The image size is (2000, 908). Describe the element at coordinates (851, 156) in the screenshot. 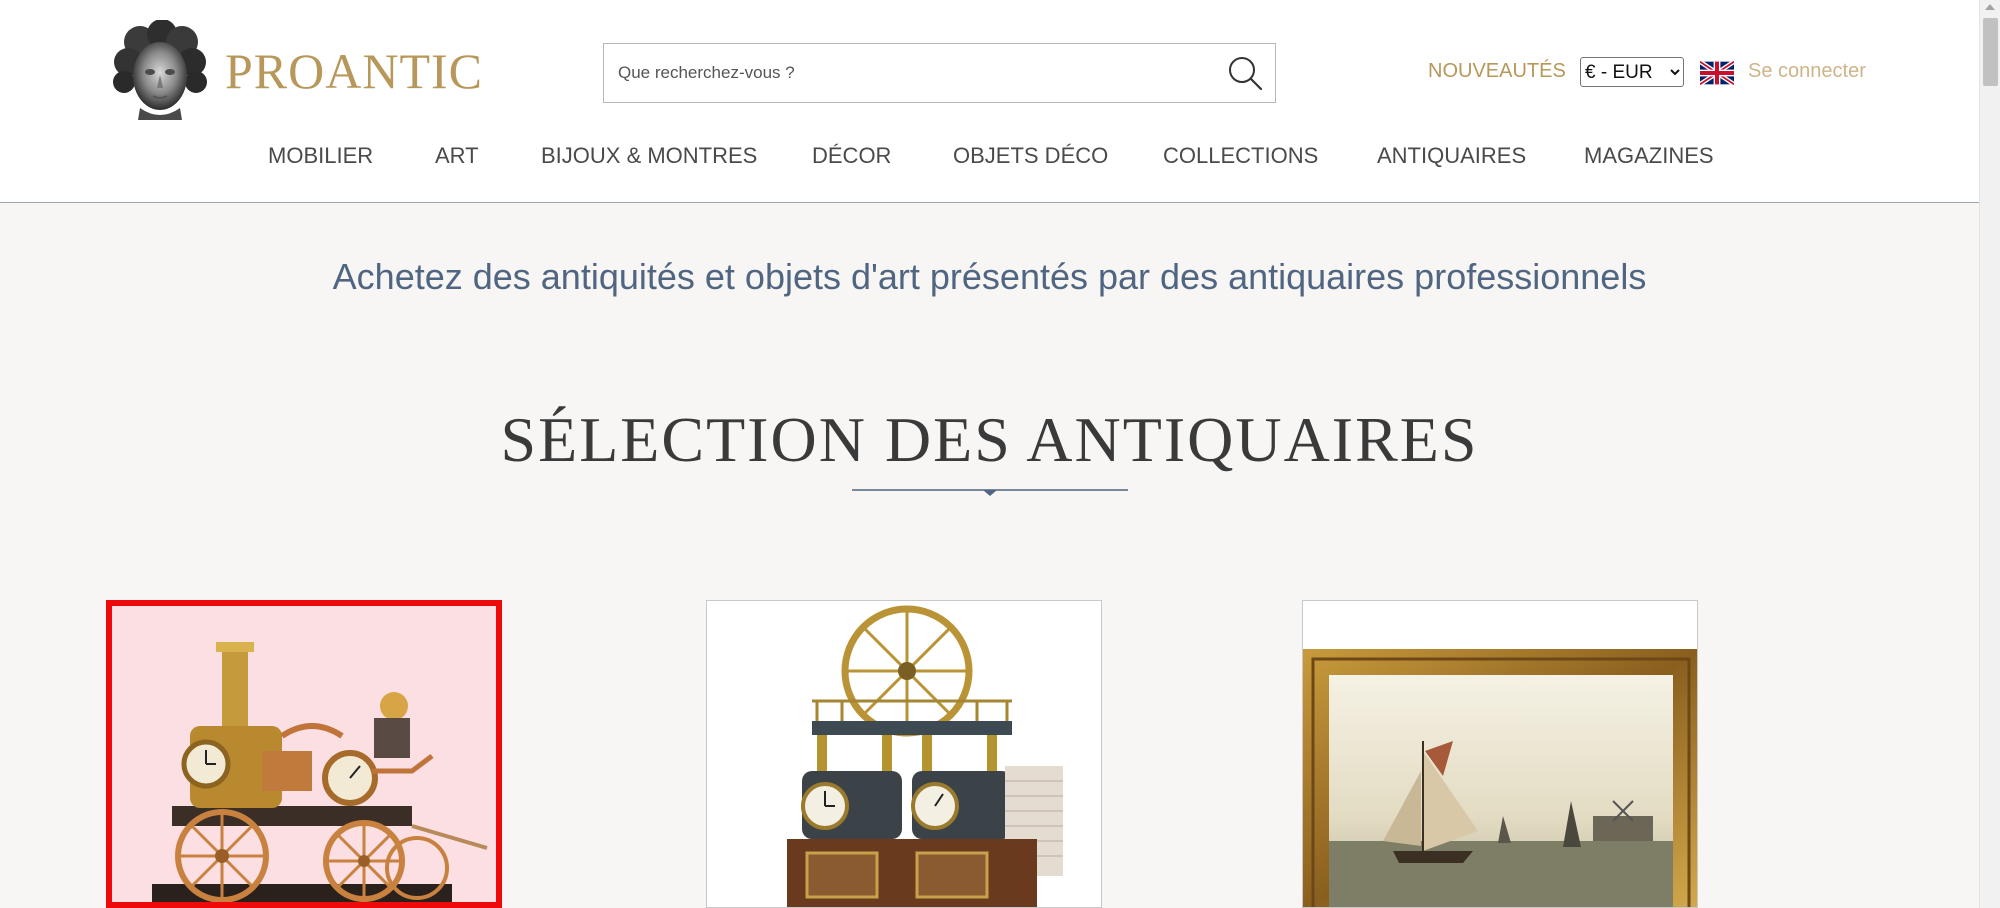

I see `nav-item-decor: DÉCOR` at that location.